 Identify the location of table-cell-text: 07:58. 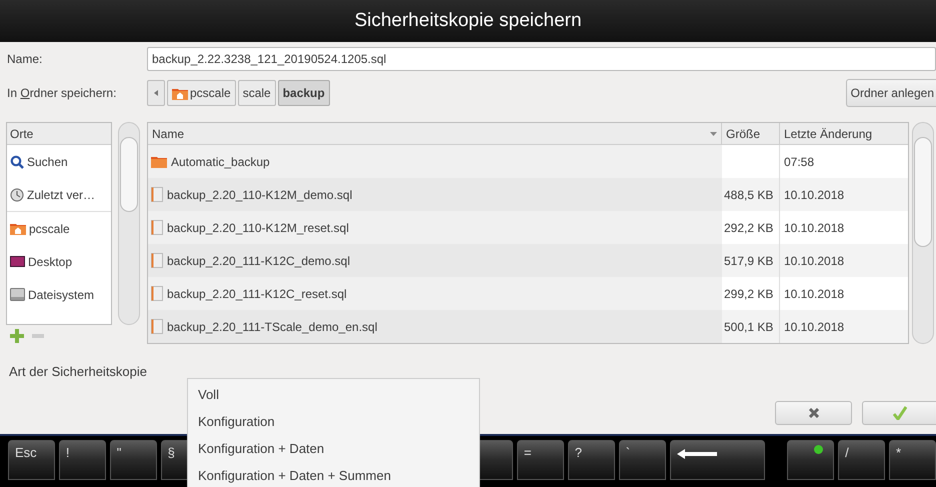
(799, 162).